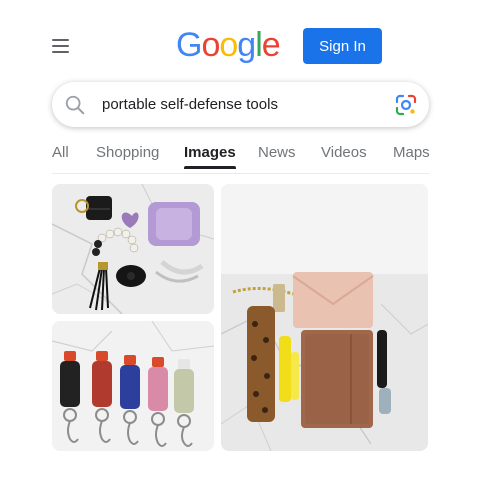 Image resolution: width=480 pixels, height=480 pixels. Describe the element at coordinates (60, 152) in the screenshot. I see `tab-all: All` at that location.